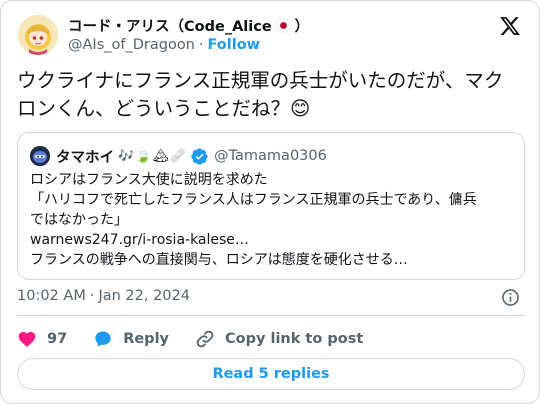  I want to click on tweet-body: ウクライナにフランス正規軍の兵士がいたのだが、マクロンくん、どういうことだね？, so click(260, 94).